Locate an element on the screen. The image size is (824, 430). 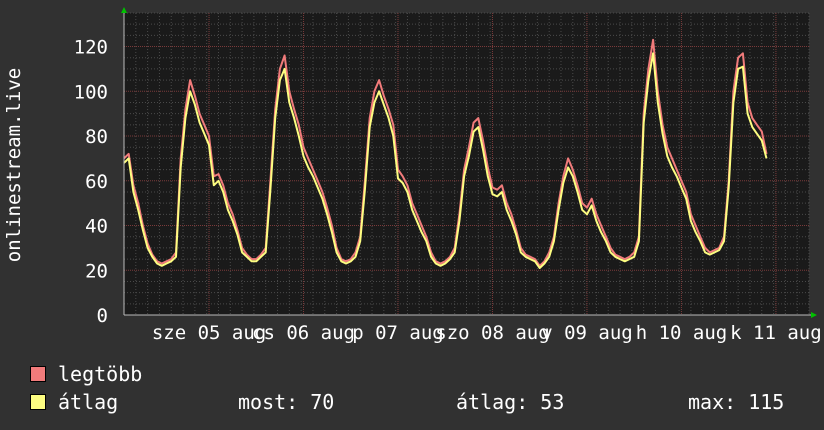
x-tick-label: cs 06 aug is located at coordinates (303, 333).